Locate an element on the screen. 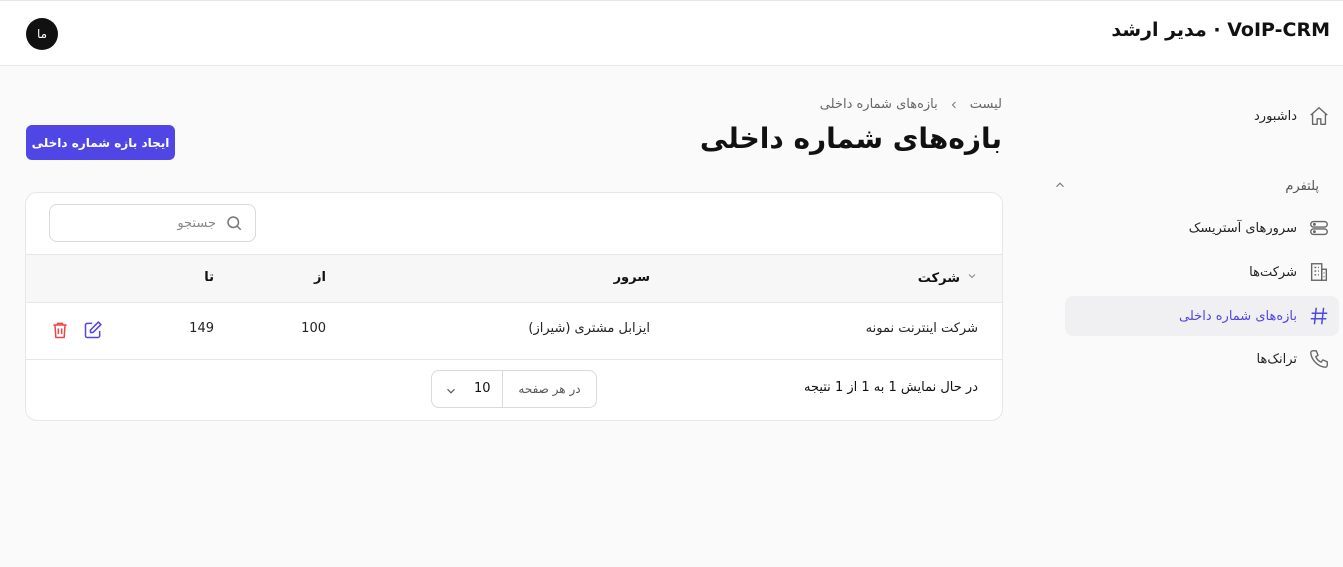 Image resolution: width=1343 pixels, height=567 pixels. column-header-company: شرکت is located at coordinates (948, 278).